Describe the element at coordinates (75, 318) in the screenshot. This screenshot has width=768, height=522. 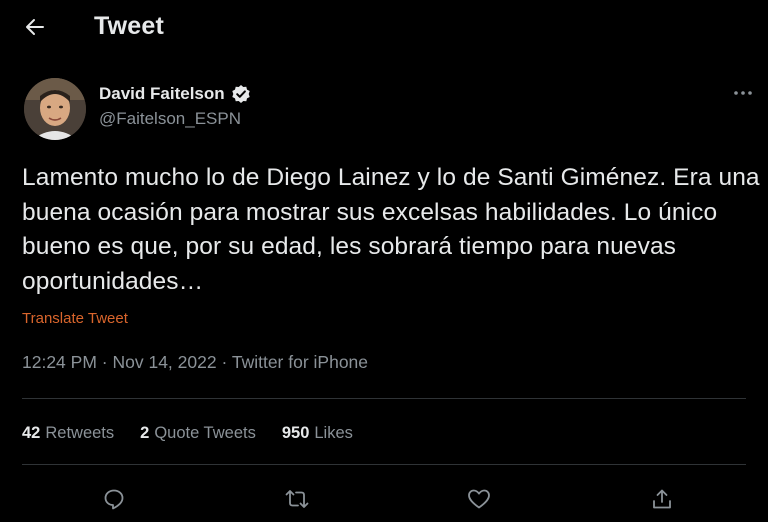
I see `translate-tweet-link: Translate Tweet` at that location.